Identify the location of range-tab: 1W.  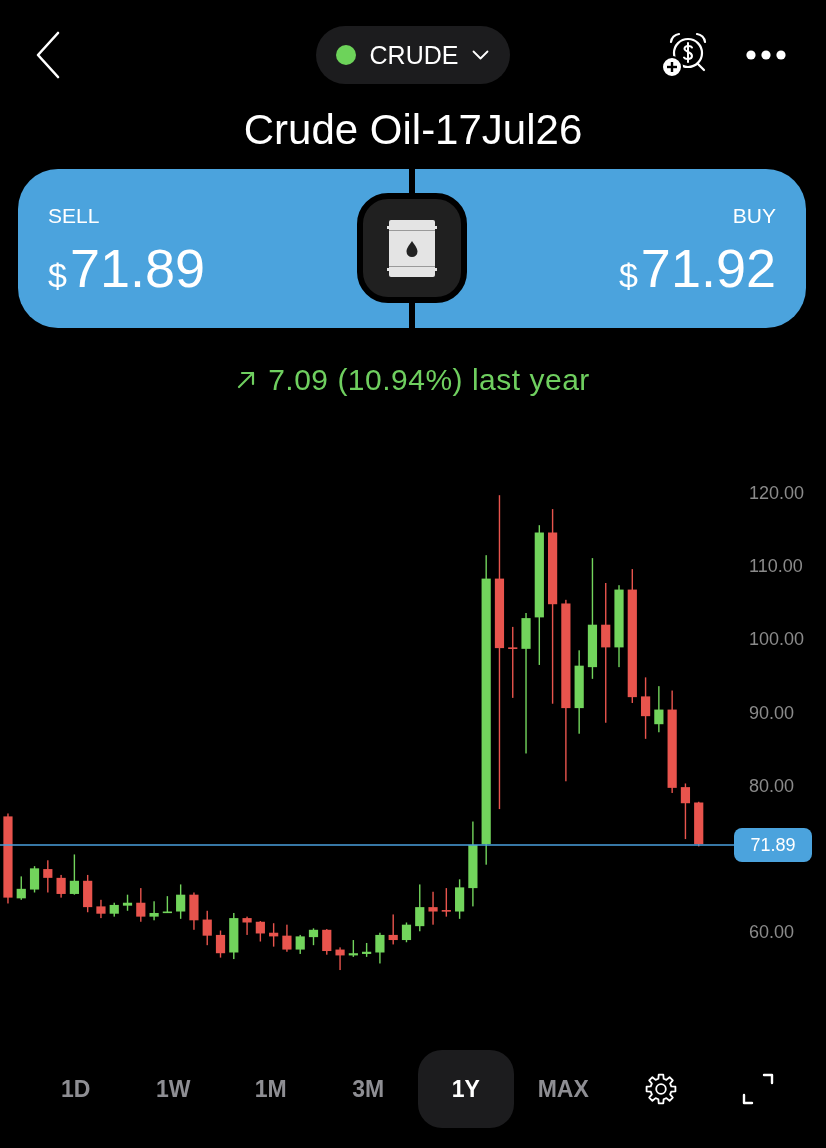
(173, 1089).